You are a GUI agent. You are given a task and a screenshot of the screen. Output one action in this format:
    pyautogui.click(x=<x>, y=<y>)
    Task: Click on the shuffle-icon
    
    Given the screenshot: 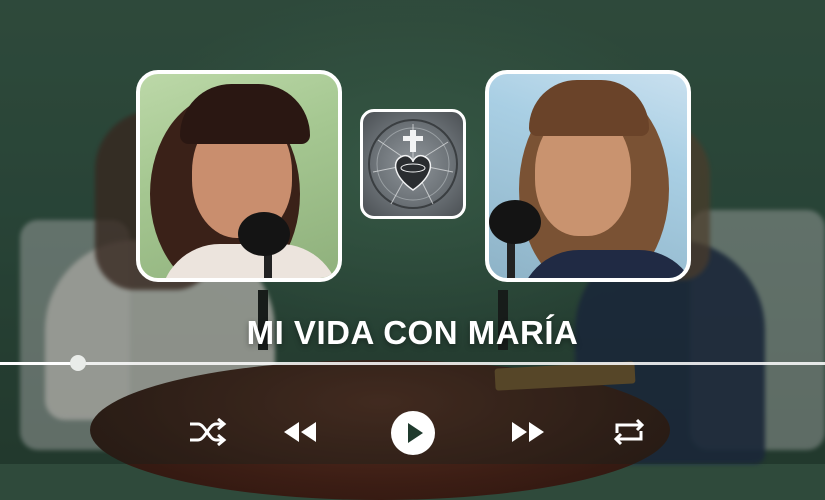 What is the action you would take?
    pyautogui.click(x=208, y=432)
    